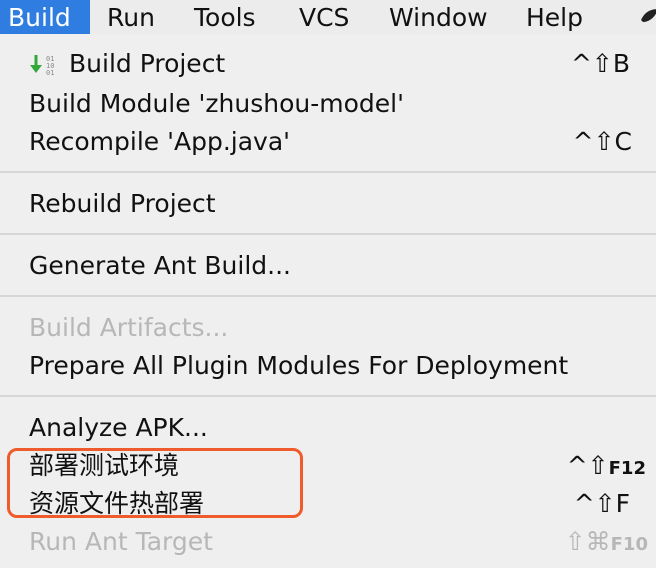 The width and height of the screenshot is (656, 568). What do you see at coordinates (104, 465) in the screenshot?
I see `menu-item-label: 部署测试环境` at bounding box center [104, 465].